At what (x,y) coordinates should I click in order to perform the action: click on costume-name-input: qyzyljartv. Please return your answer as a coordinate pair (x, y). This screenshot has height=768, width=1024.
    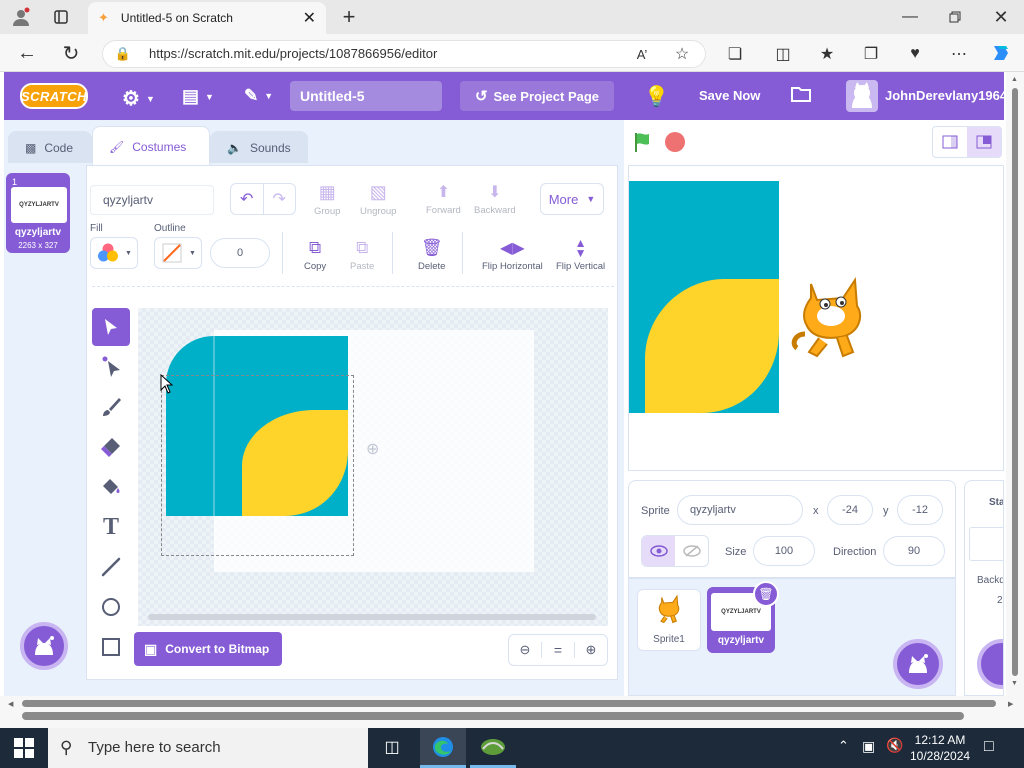
    Looking at the image, I should click on (152, 200).